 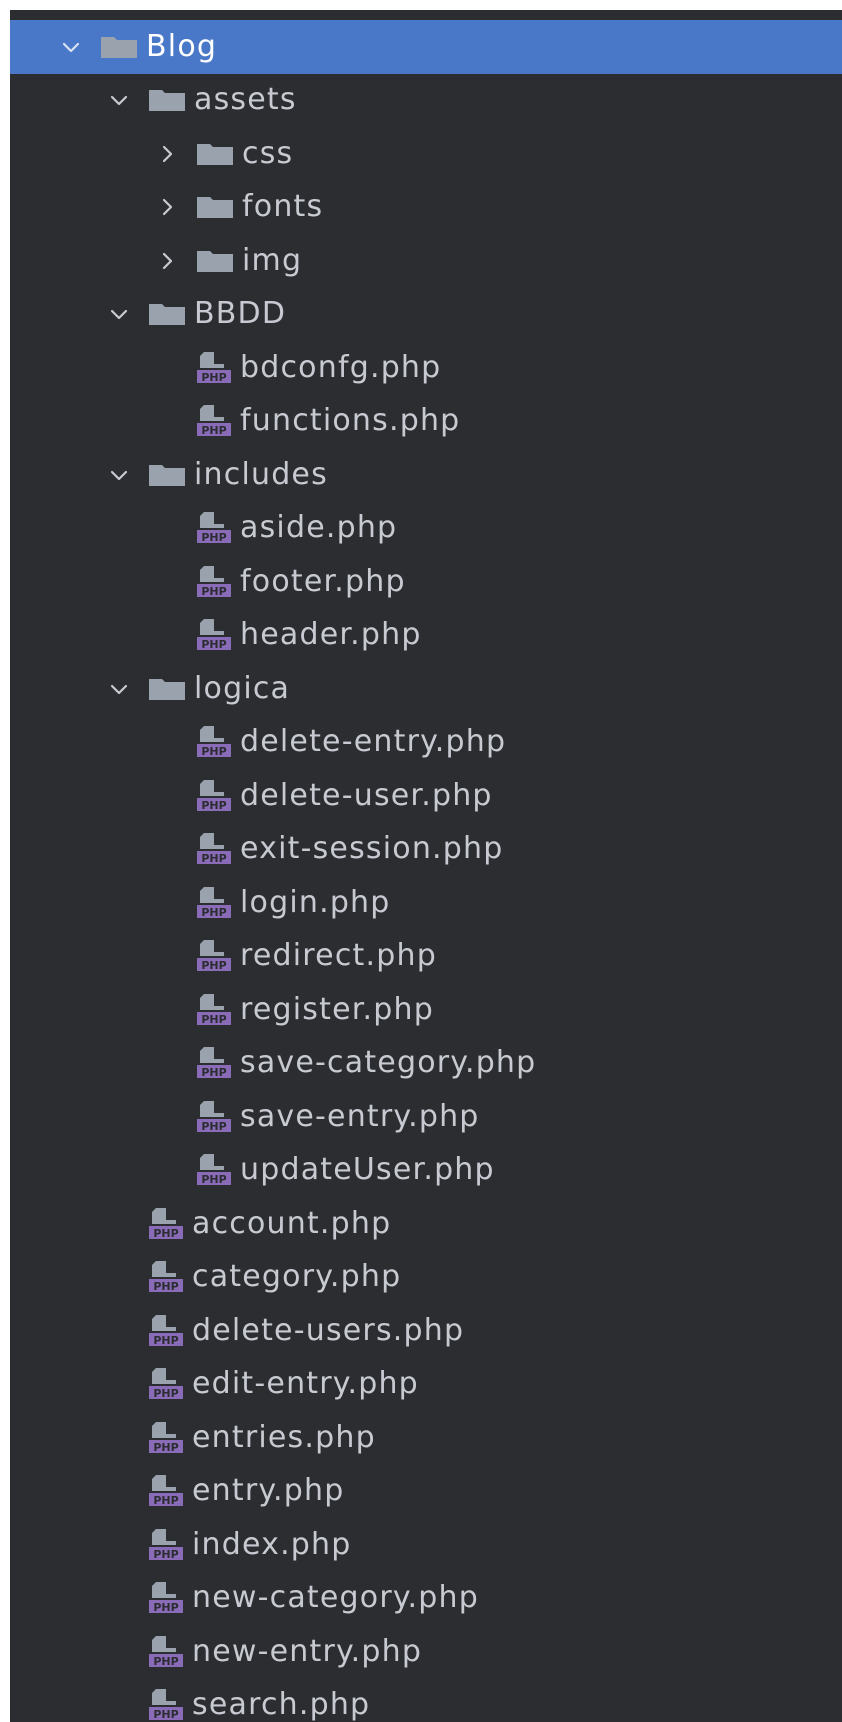 I want to click on tree-file-edit-entry: PHP edit-entry.php, so click(x=426, y=1385).